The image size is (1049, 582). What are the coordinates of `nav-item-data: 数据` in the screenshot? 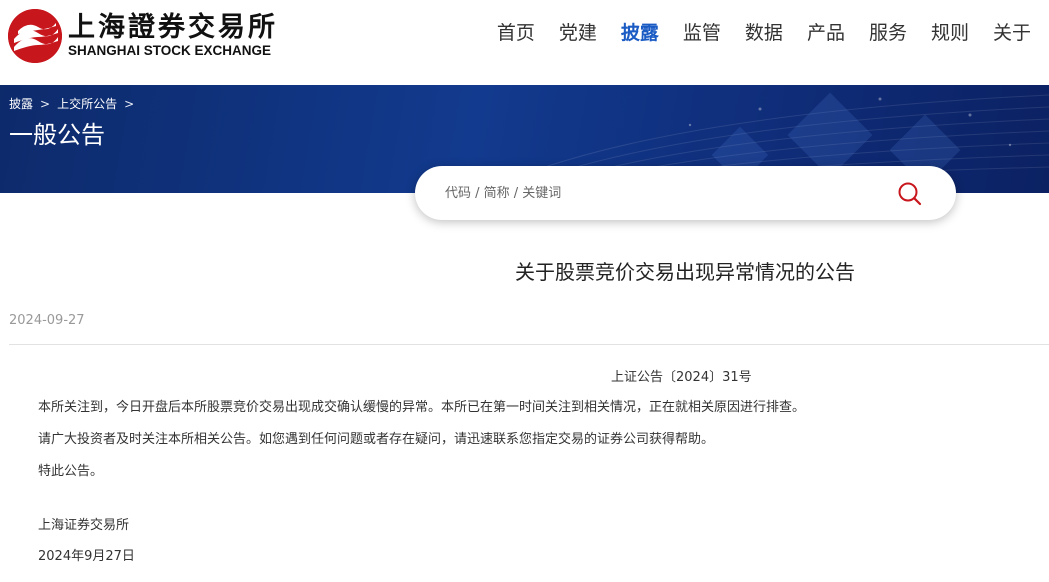 It's located at (764, 33).